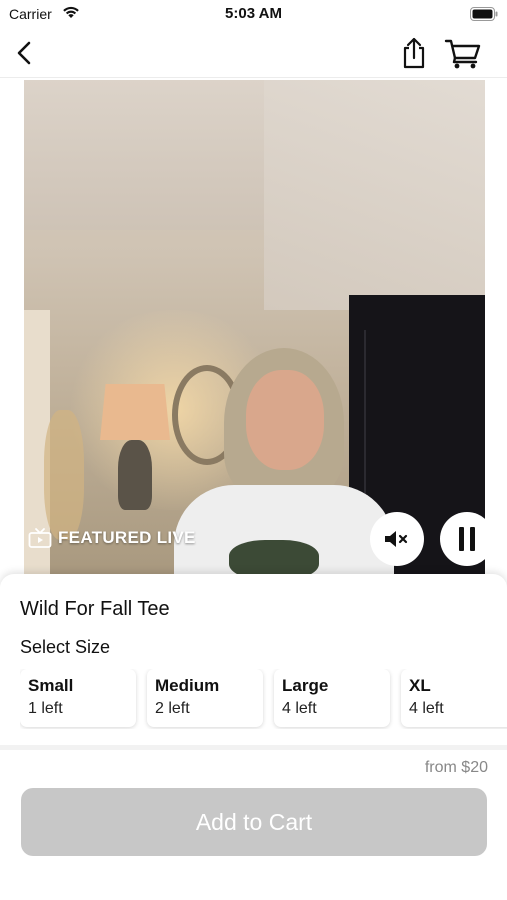 Image resolution: width=507 pixels, height=900 pixels. I want to click on size-heading: Select Size, so click(65, 647).